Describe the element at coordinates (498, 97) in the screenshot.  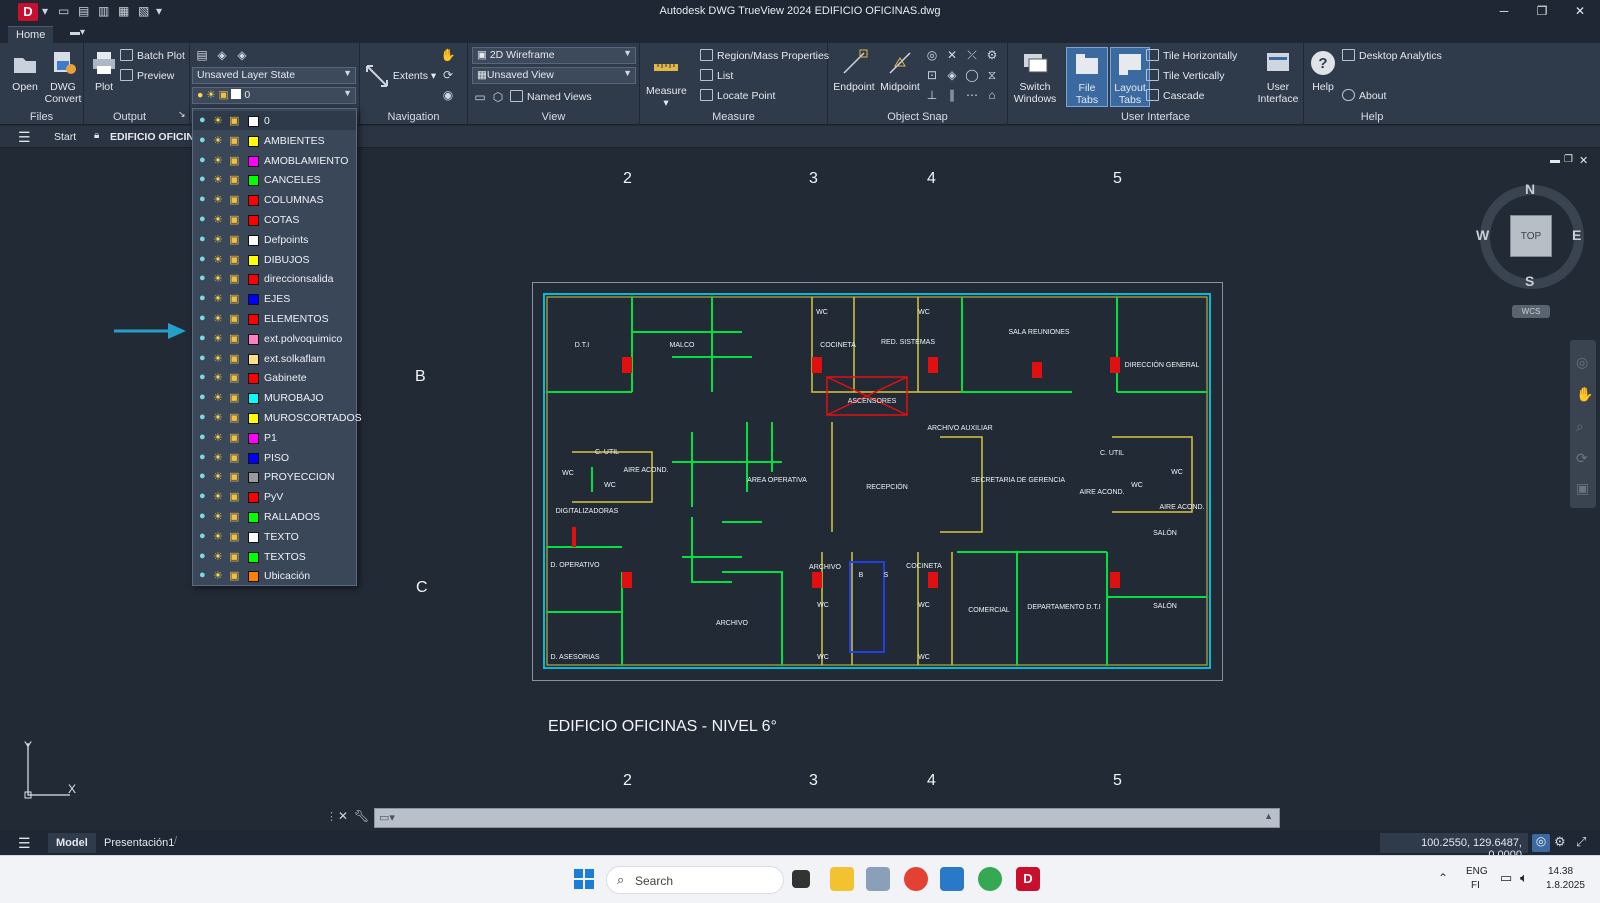
I see `cube-icon: ⬡` at that location.